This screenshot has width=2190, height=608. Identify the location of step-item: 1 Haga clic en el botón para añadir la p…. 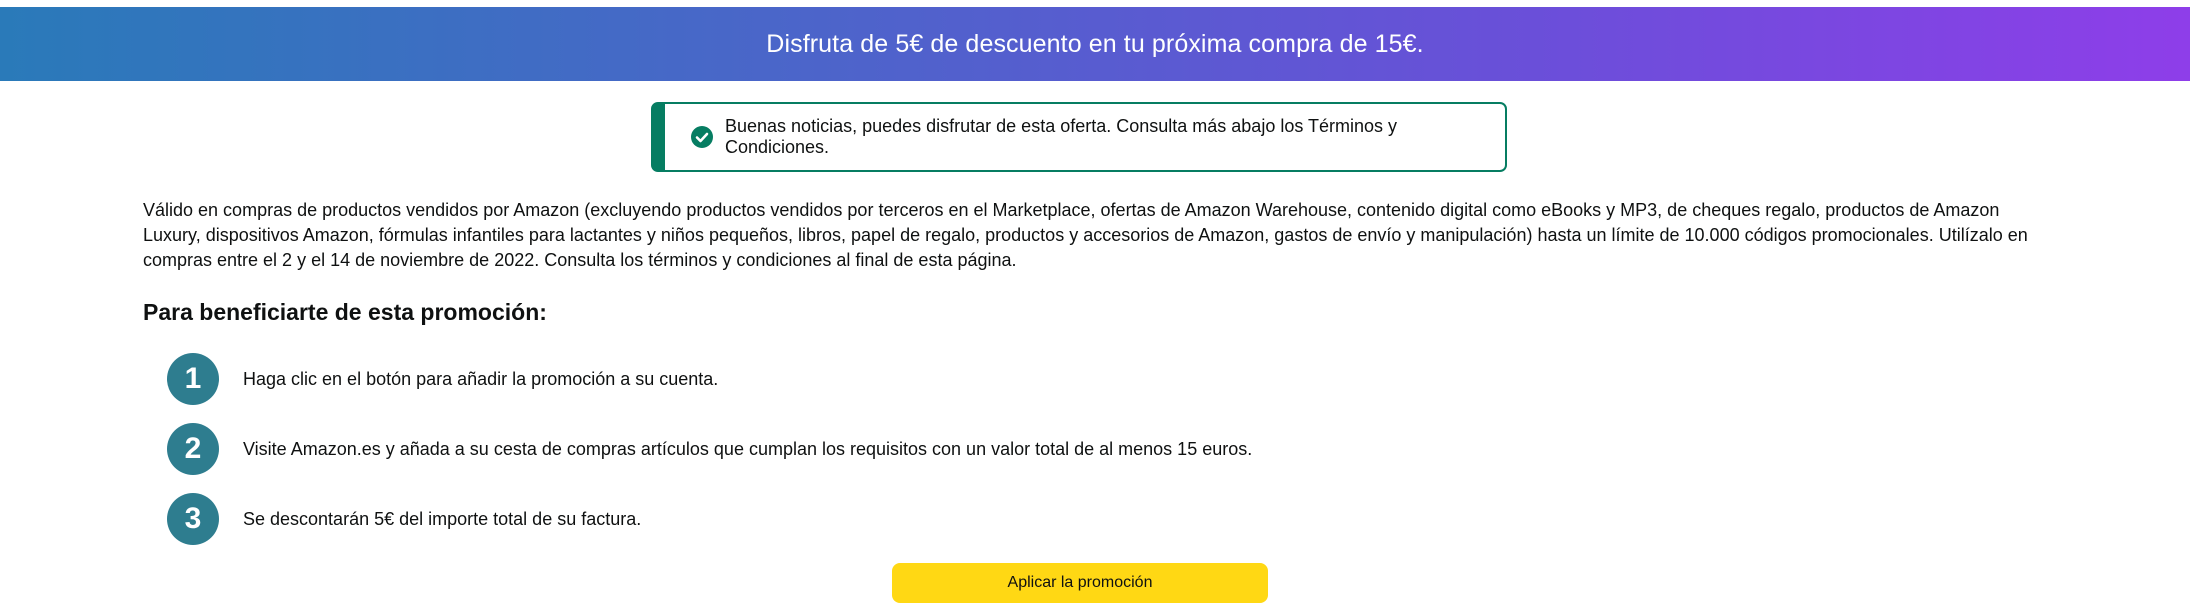
(442, 379).